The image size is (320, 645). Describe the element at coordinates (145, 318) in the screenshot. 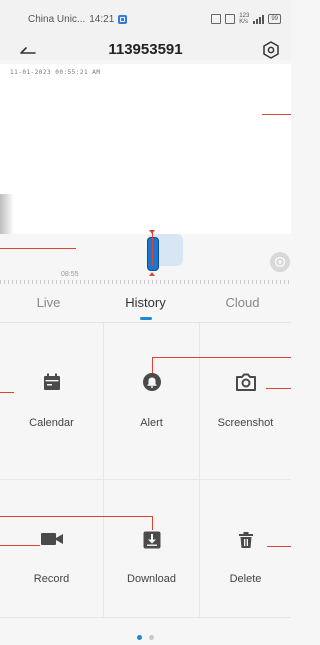

I see `active-tab-indicator` at that location.